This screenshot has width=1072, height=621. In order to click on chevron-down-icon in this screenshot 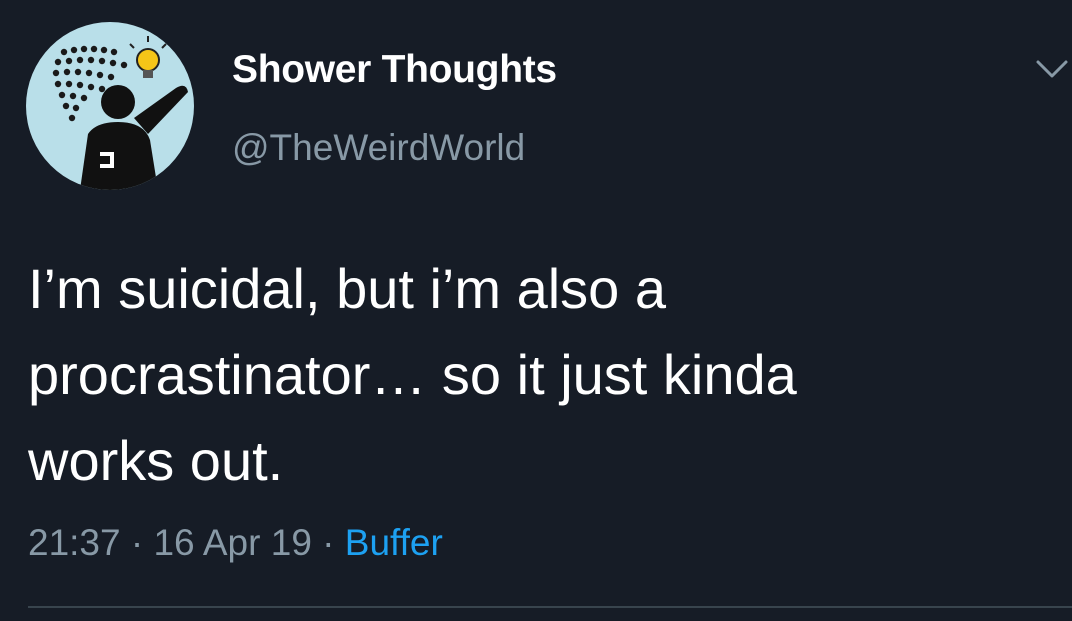, I will do `click(1052, 68)`.